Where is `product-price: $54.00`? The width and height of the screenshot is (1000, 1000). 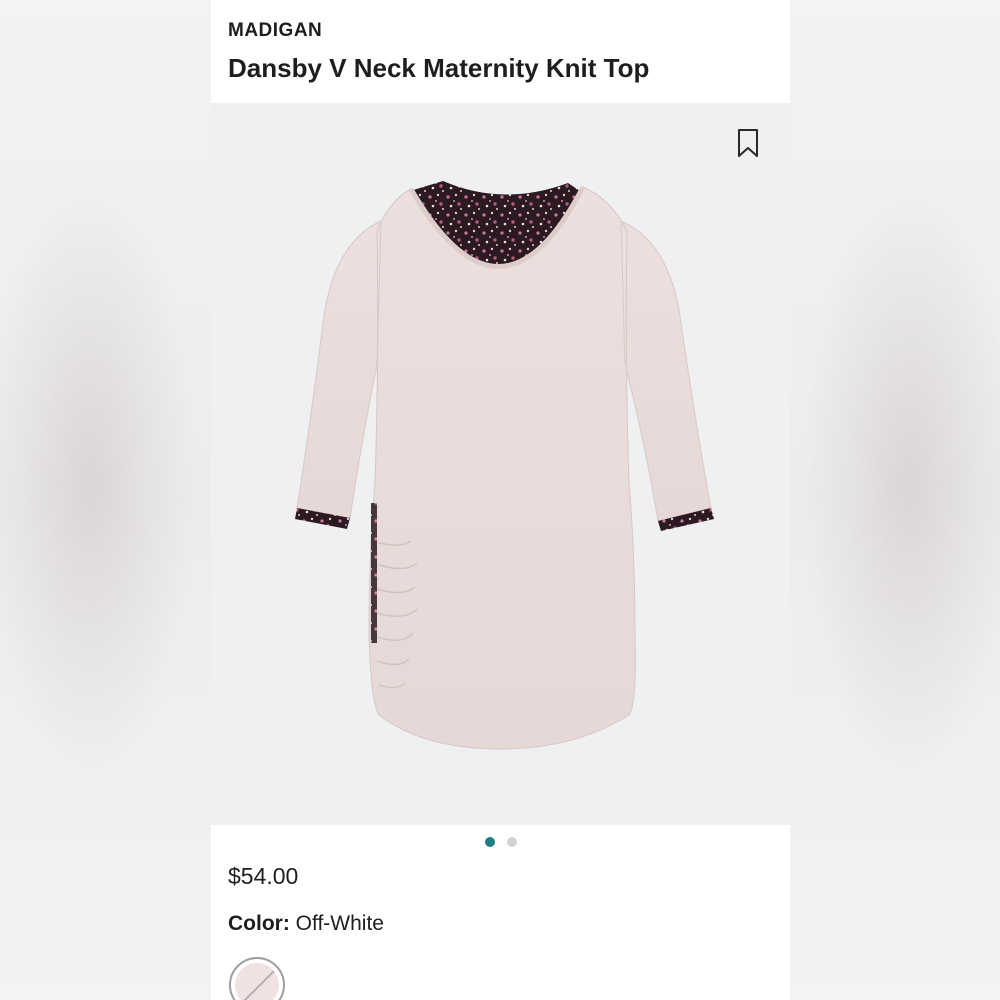 product-price: $54.00 is located at coordinates (263, 876).